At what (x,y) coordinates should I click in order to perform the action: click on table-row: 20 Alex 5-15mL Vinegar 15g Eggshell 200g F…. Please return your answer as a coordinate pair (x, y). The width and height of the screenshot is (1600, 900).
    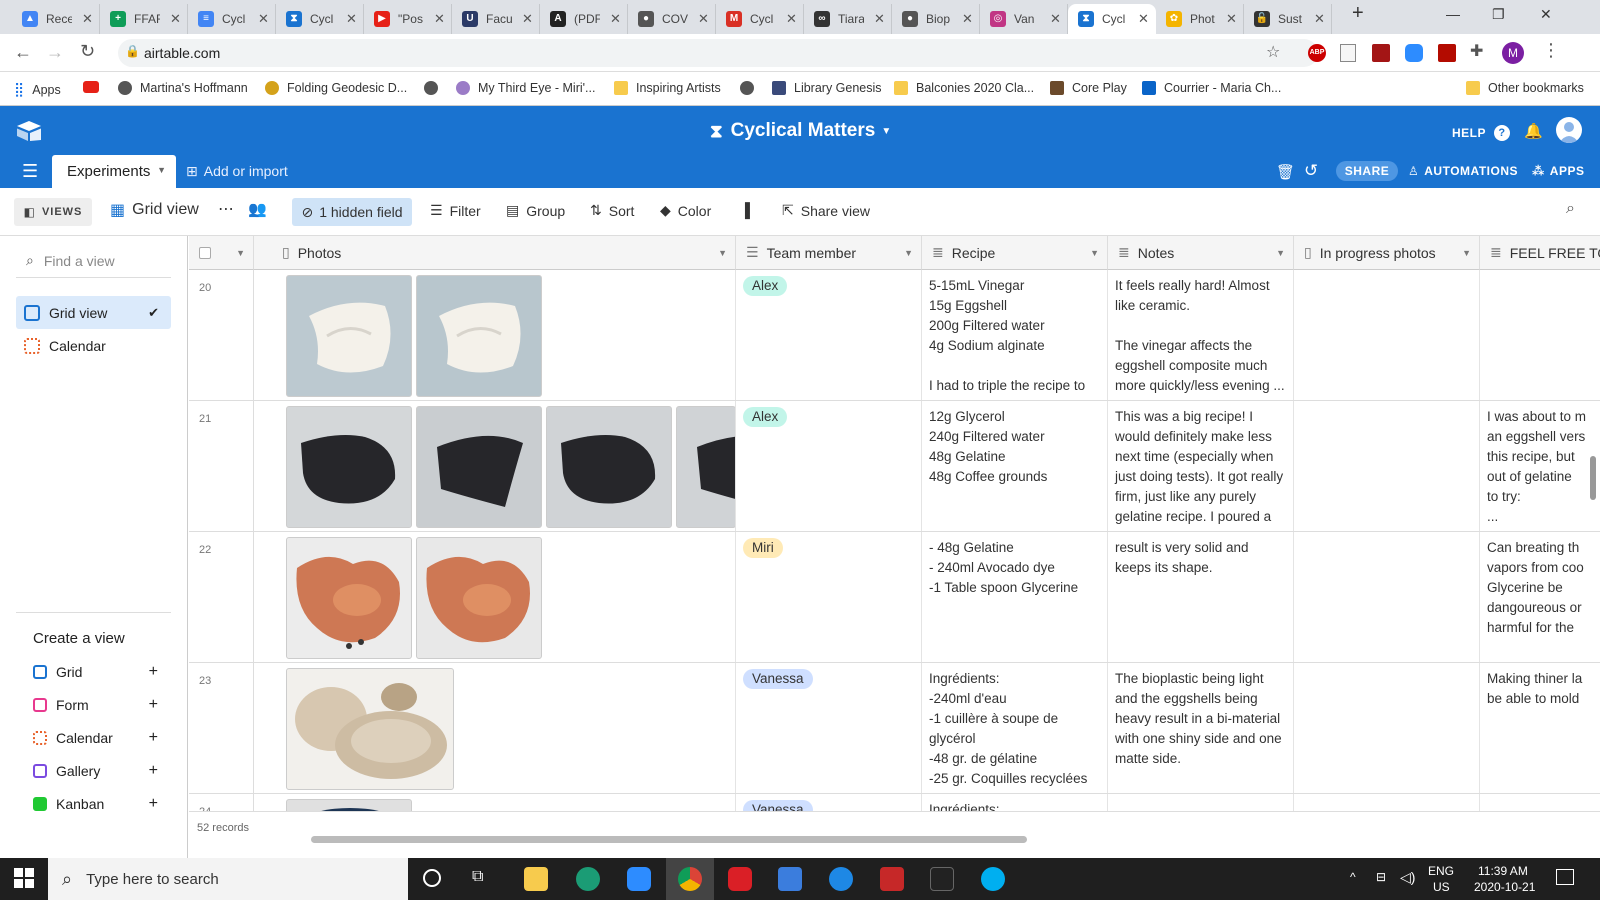
    Looking at the image, I should click on (894, 335).